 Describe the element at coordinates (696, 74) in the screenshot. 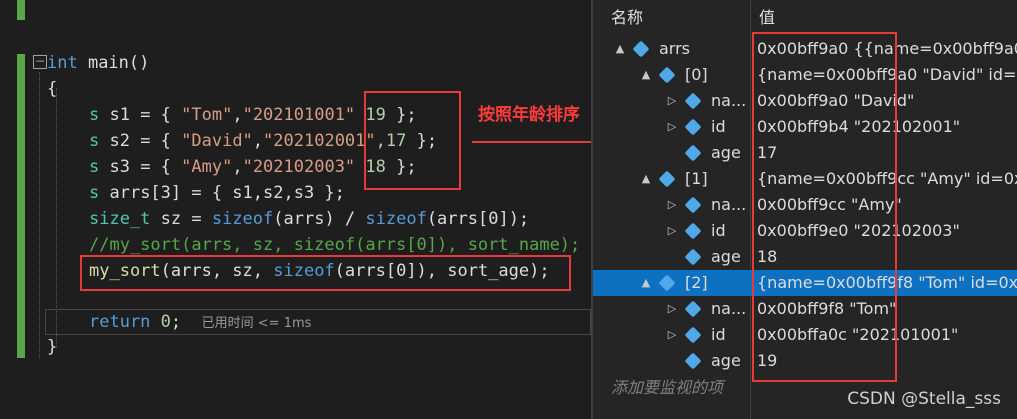

I see `watch-row-name: [0]` at that location.